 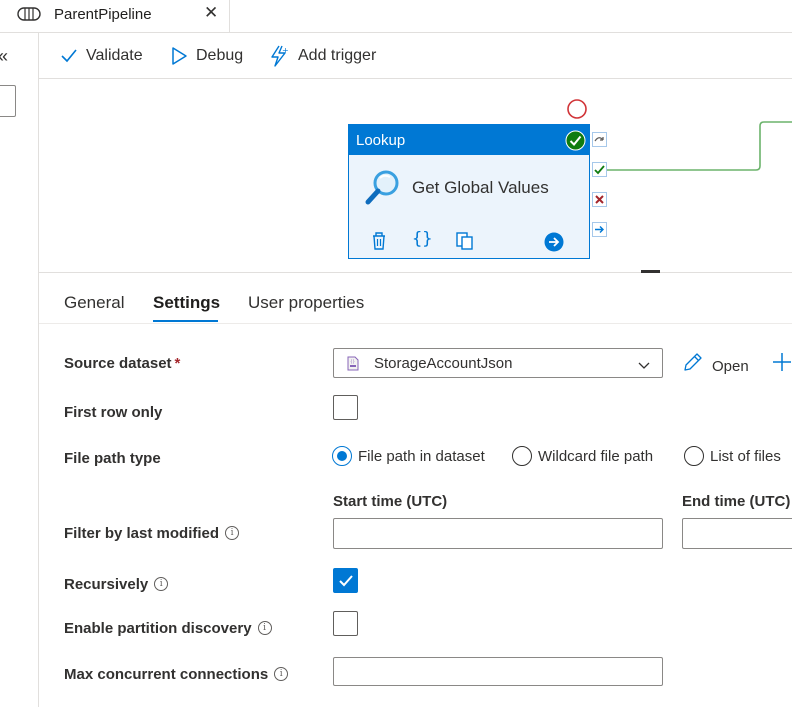 What do you see at coordinates (422, 239) in the screenshot?
I see `code-braces-icon: {}` at bounding box center [422, 239].